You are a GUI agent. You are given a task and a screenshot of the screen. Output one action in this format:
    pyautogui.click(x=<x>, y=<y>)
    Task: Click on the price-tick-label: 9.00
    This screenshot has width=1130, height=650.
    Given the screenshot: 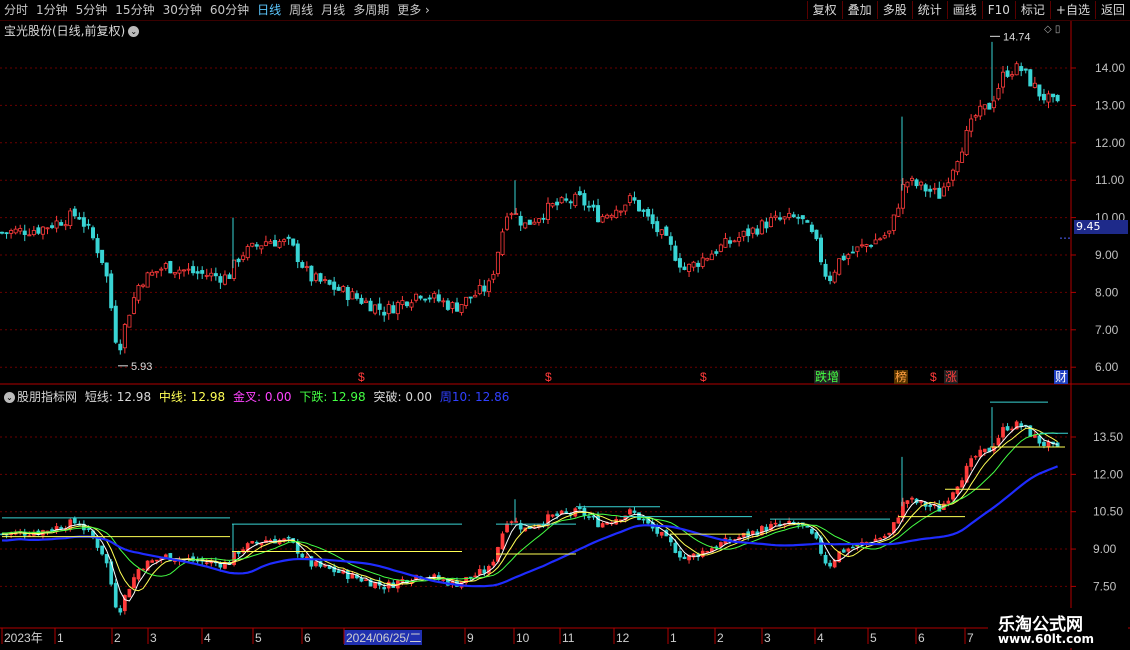 What is the action you would take?
    pyautogui.click(x=1107, y=255)
    